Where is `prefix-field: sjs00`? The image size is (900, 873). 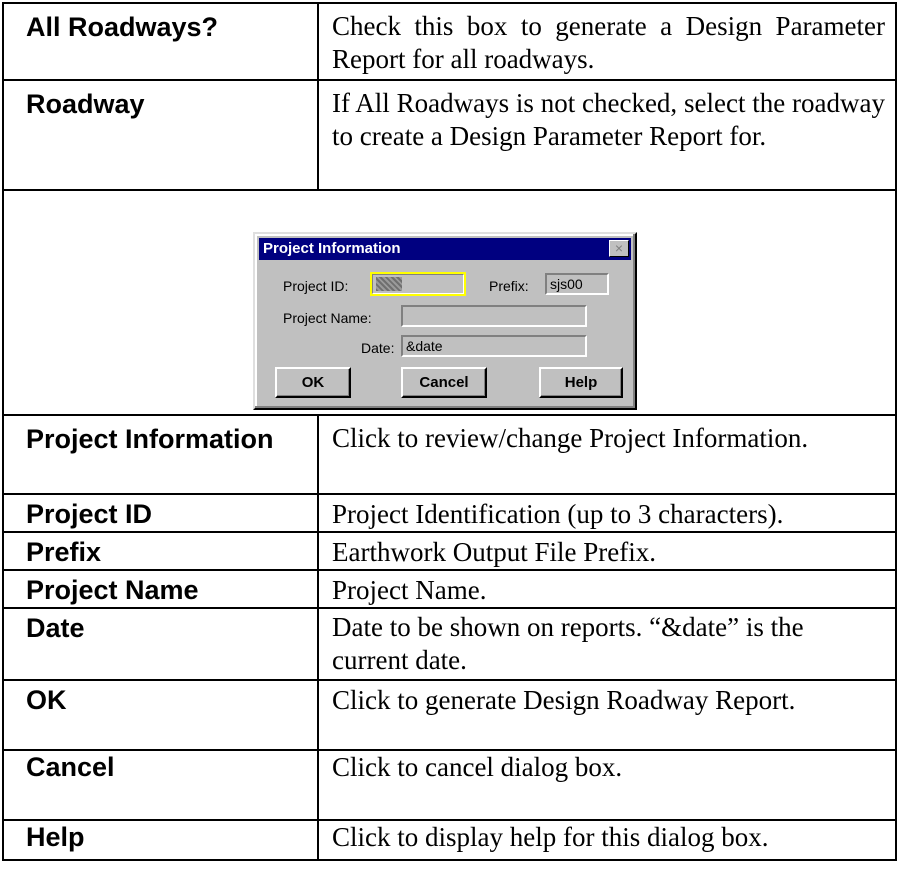
prefix-field: sjs00 is located at coordinates (577, 284).